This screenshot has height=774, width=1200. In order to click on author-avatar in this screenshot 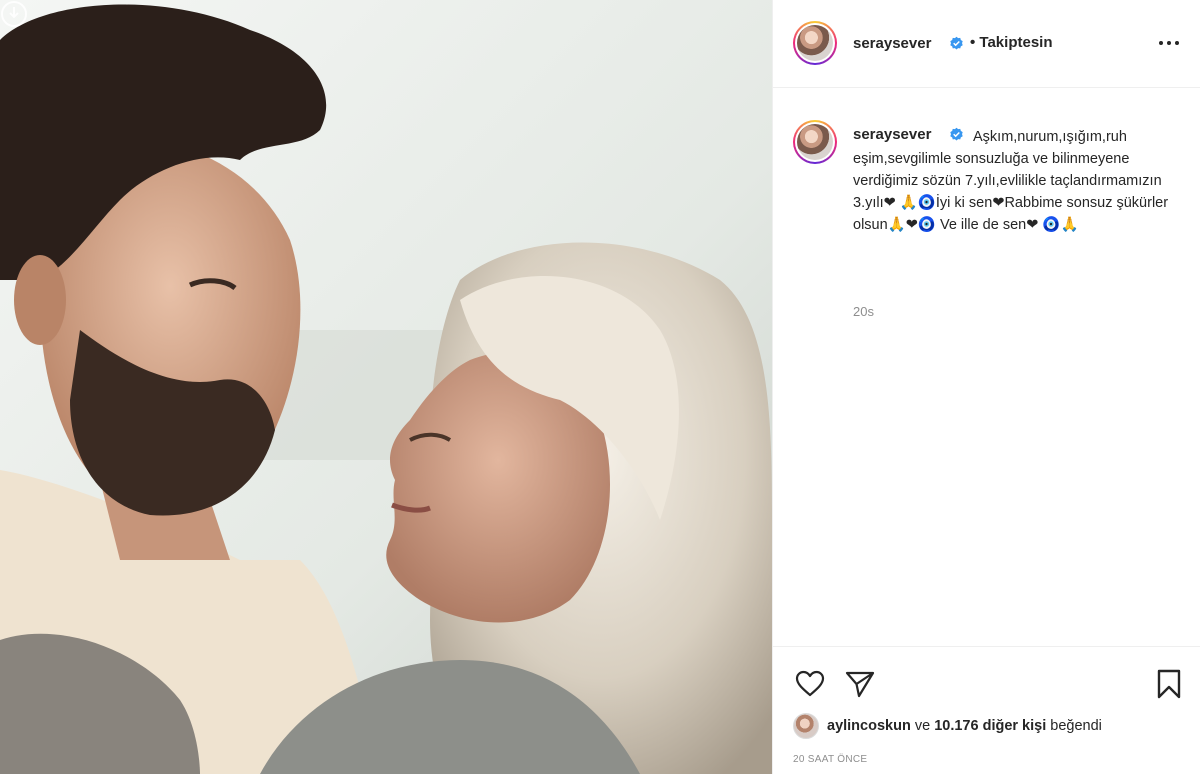, I will do `click(815, 43)`.